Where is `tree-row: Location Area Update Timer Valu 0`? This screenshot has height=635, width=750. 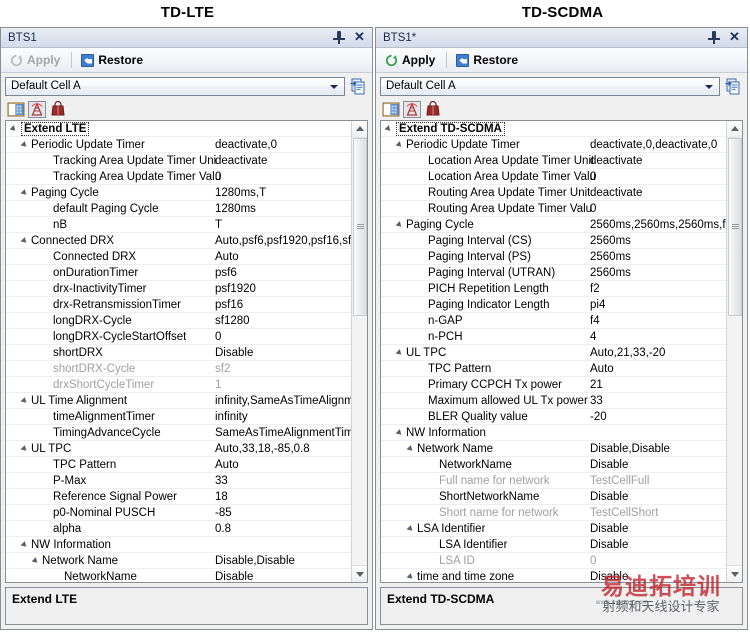
tree-row: Location Area Update Timer Valu 0 is located at coordinates (553, 177).